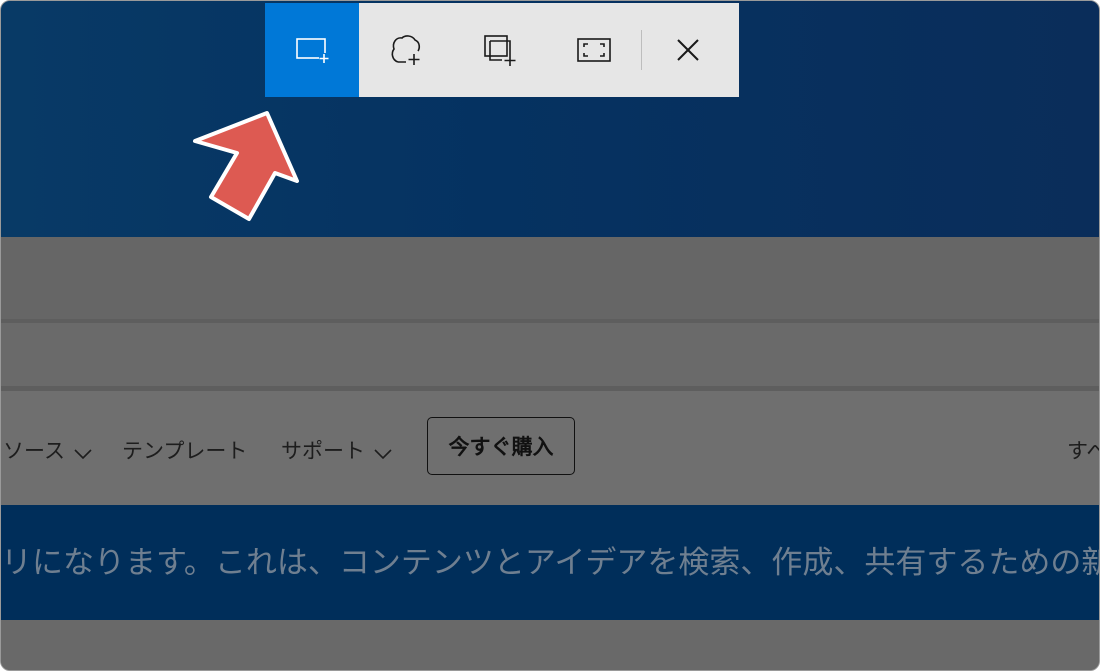  I want to click on fullscreen-snip-icon, so click(594, 50).